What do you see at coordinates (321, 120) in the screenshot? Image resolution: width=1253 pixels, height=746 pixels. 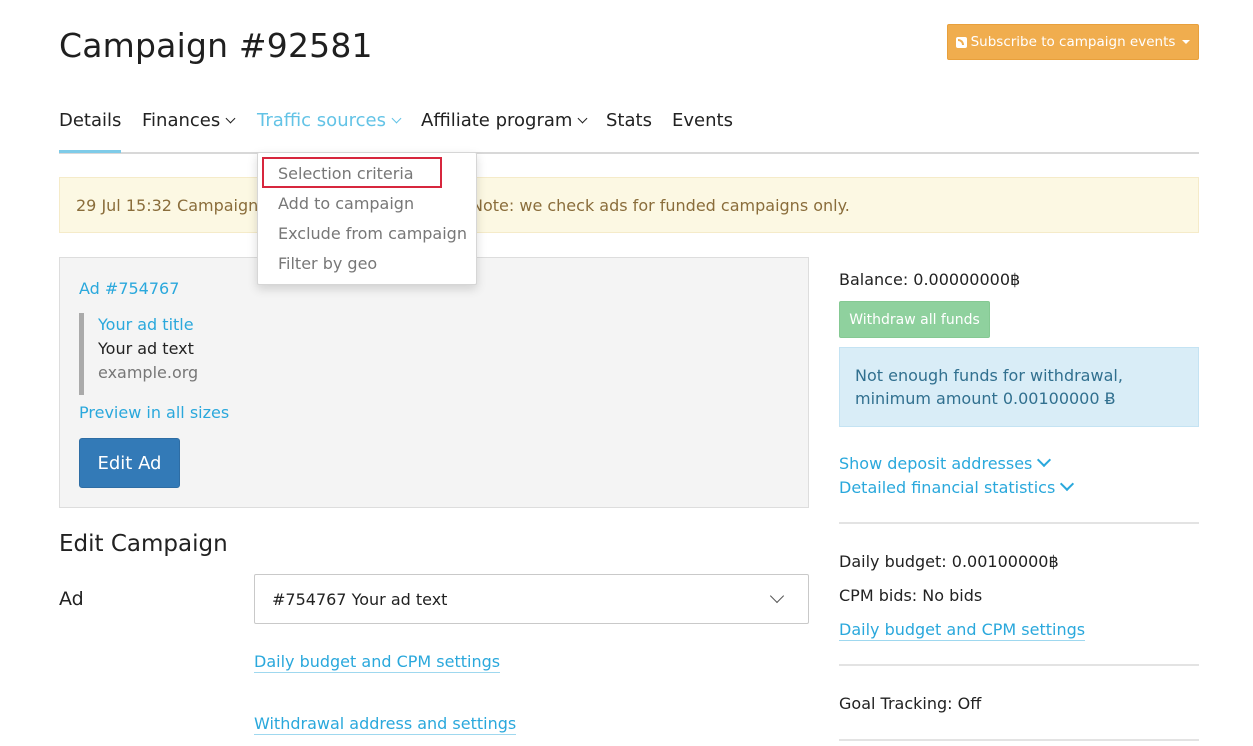 I see `tab-label: Traffic sources` at bounding box center [321, 120].